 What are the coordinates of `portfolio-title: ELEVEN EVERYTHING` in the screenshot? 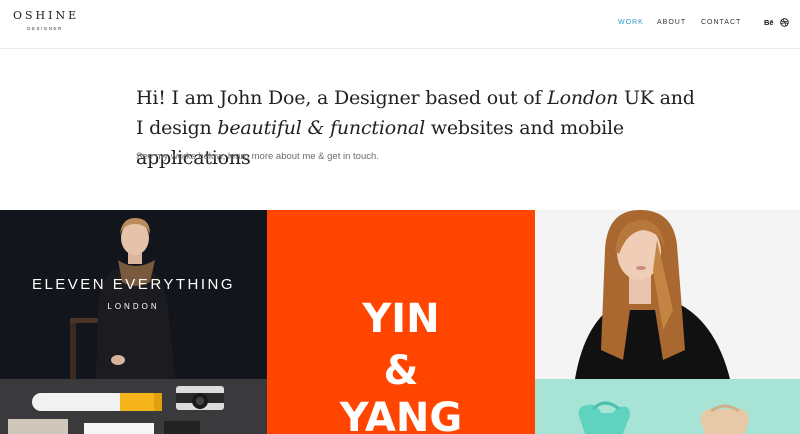 It's located at (133, 284).